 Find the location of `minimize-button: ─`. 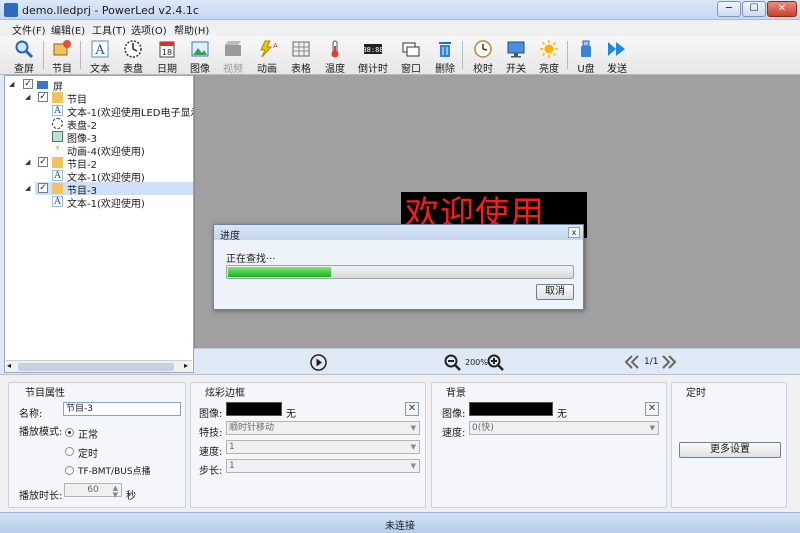

minimize-button: ─ is located at coordinates (729, 9).